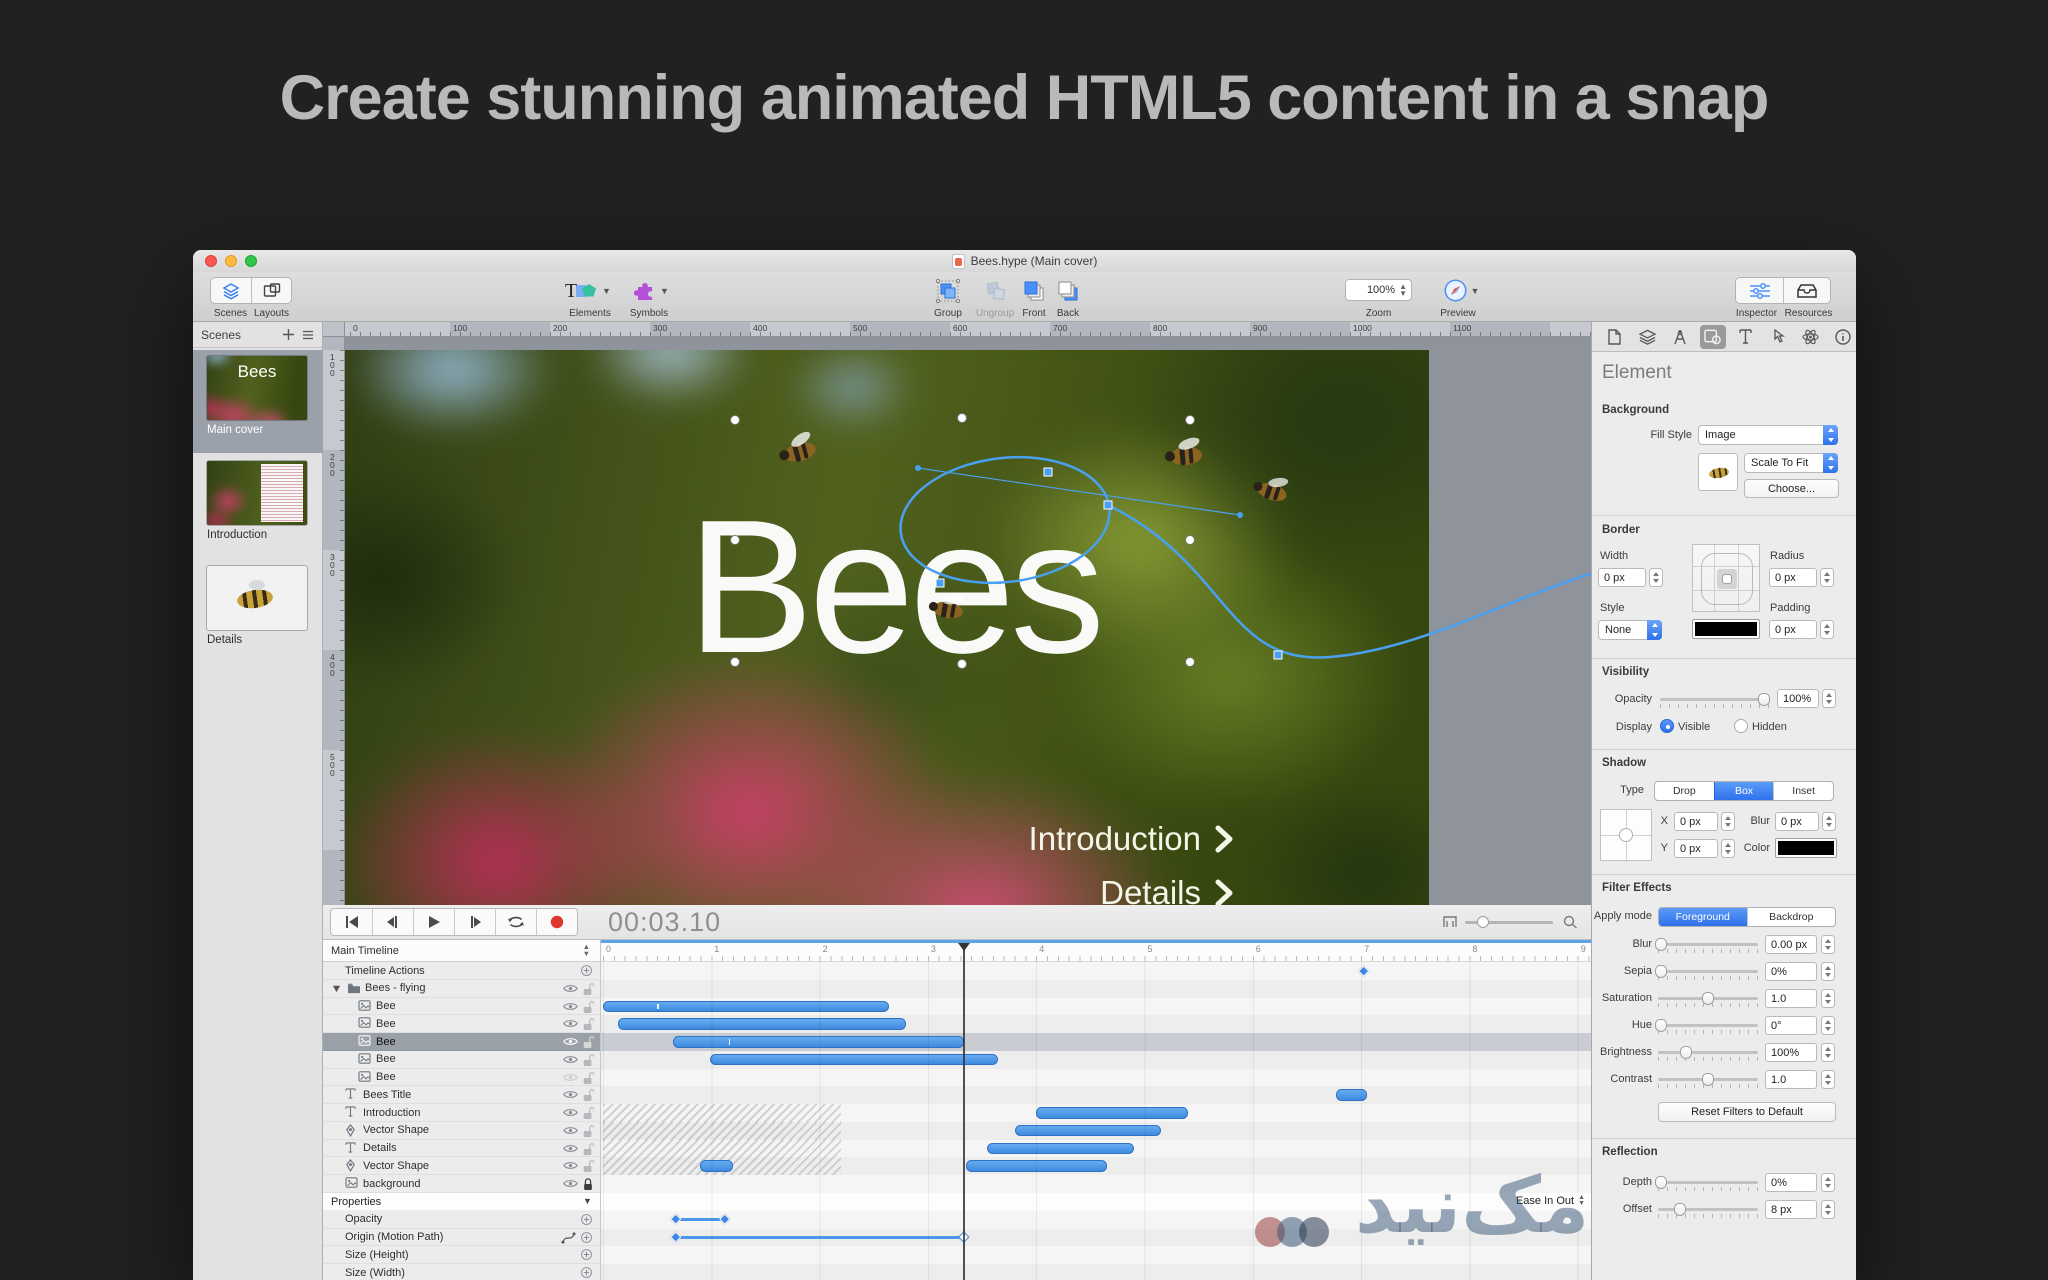  Describe the element at coordinates (308, 335) in the screenshot. I see `scene-menu-icon` at that location.